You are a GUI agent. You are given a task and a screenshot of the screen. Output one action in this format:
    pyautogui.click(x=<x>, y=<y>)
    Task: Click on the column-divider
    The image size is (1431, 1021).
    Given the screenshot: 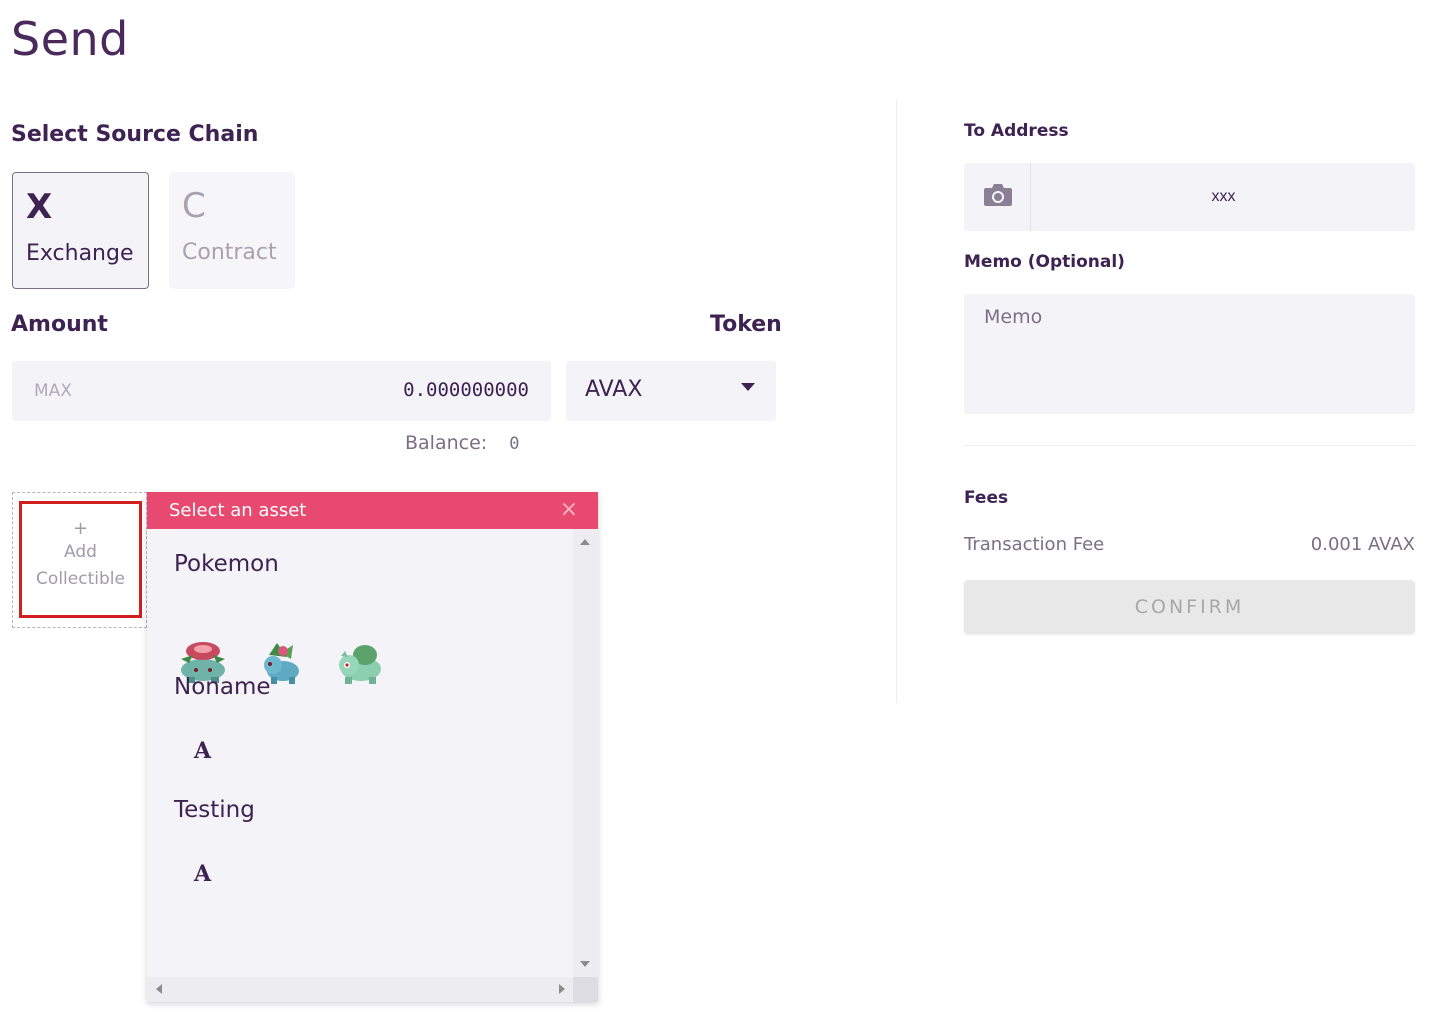 What is the action you would take?
    pyautogui.click(x=896, y=401)
    